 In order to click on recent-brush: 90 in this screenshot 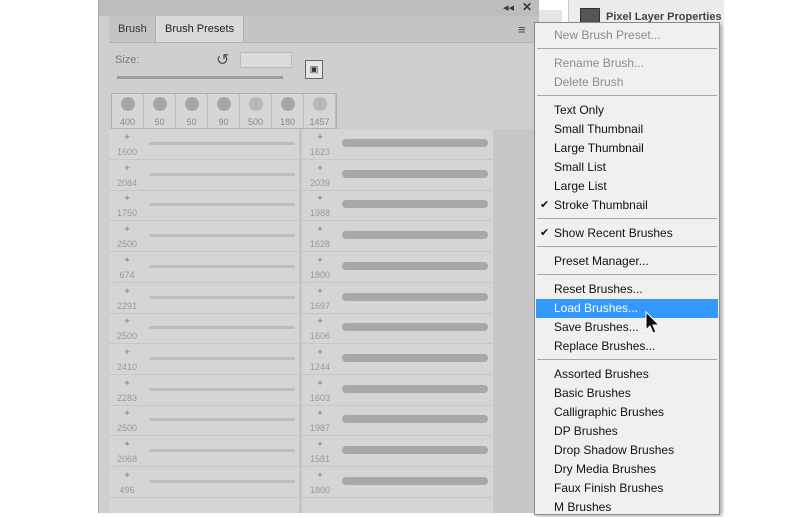, I will do `click(224, 111)`.